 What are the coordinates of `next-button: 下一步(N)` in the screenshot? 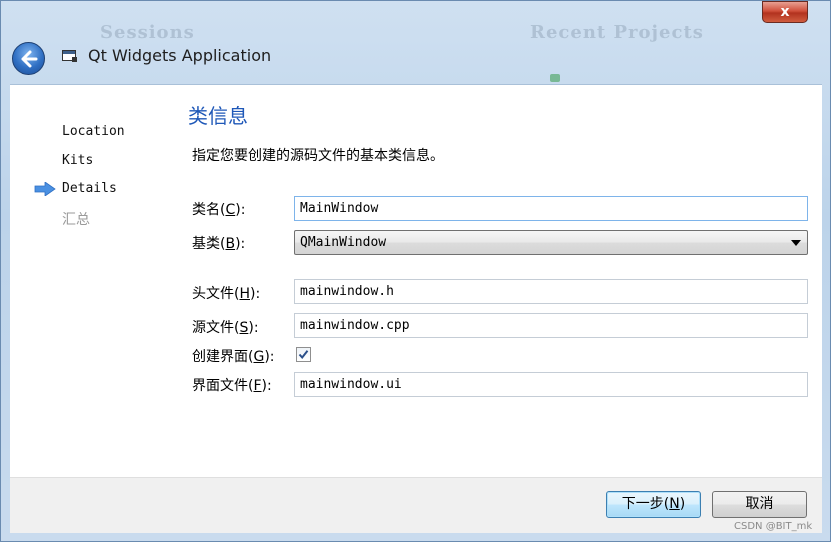 It's located at (653, 504).